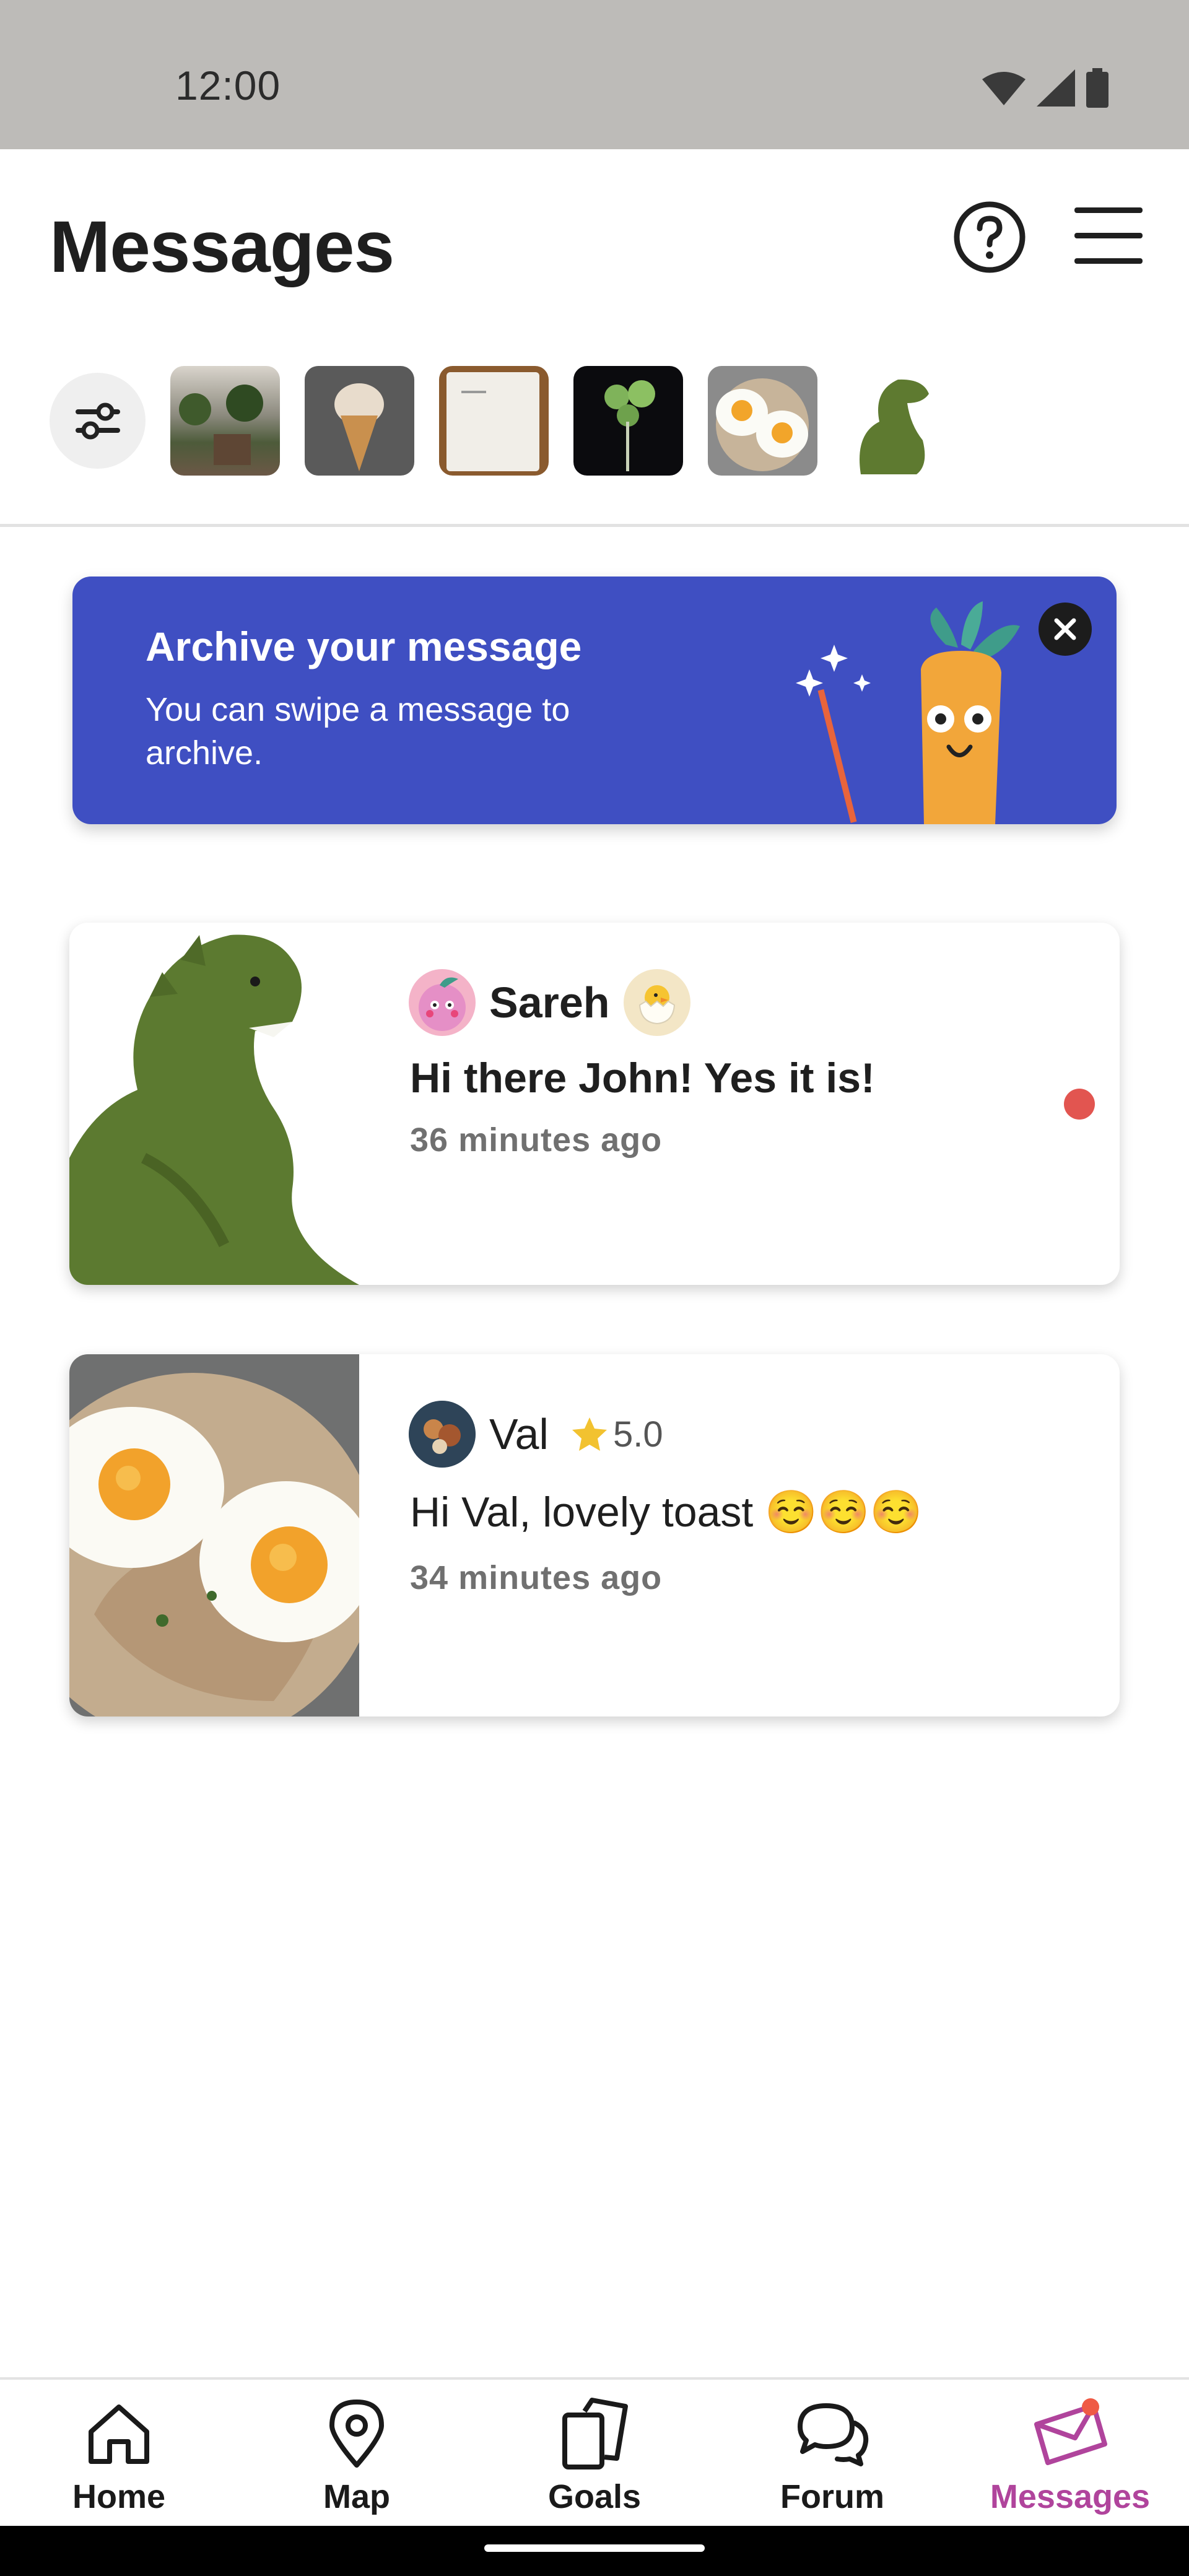  I want to click on bottom-nav: Home Map Goals Forum Messages, so click(594, 2451).